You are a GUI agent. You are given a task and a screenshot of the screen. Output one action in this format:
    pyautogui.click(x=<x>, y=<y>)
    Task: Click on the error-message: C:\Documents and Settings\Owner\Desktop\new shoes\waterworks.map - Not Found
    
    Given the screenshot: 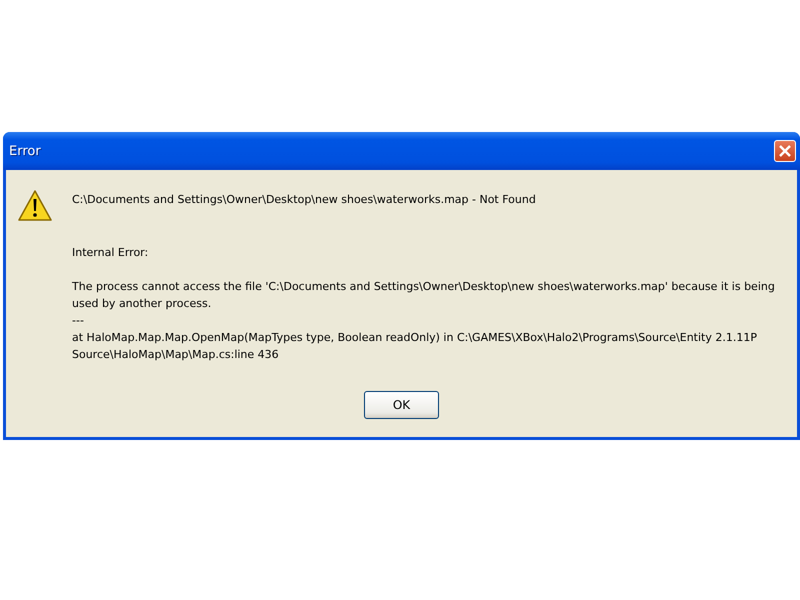 What is the action you would take?
    pyautogui.click(x=304, y=199)
    